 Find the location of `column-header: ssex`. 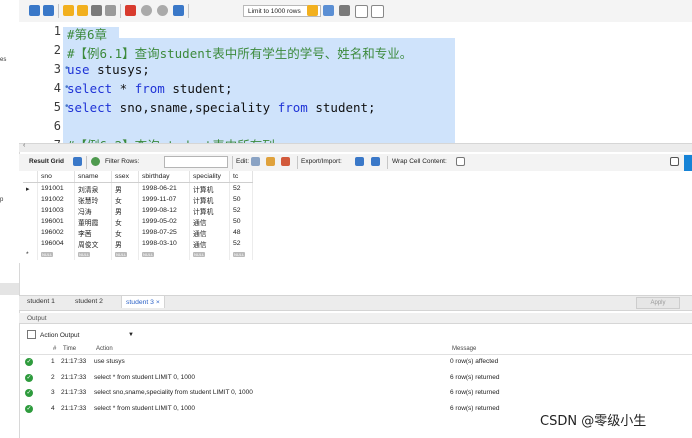

column-header: ssex is located at coordinates (125, 177).